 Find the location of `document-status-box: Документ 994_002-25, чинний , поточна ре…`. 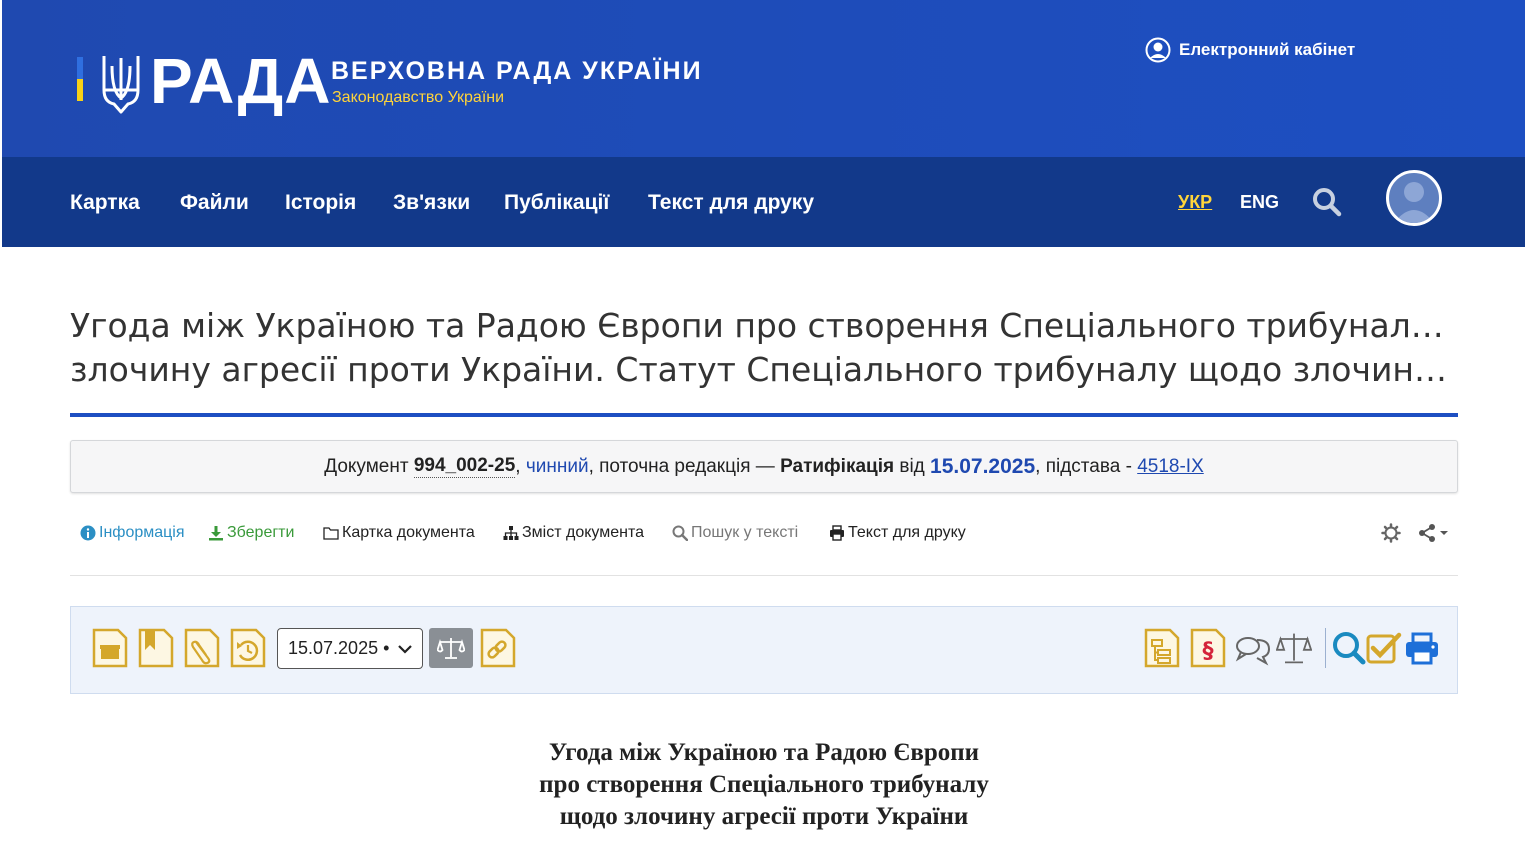

document-status-box: Документ 994_002-25, чинний , поточна ре… is located at coordinates (764, 466).